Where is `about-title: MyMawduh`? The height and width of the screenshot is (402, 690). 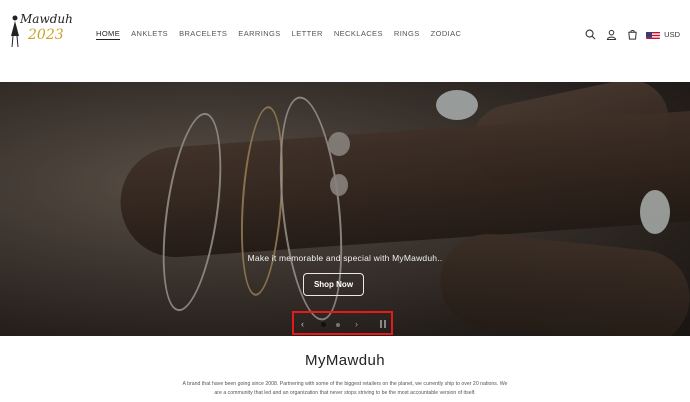 about-title: MyMawduh is located at coordinates (345, 360).